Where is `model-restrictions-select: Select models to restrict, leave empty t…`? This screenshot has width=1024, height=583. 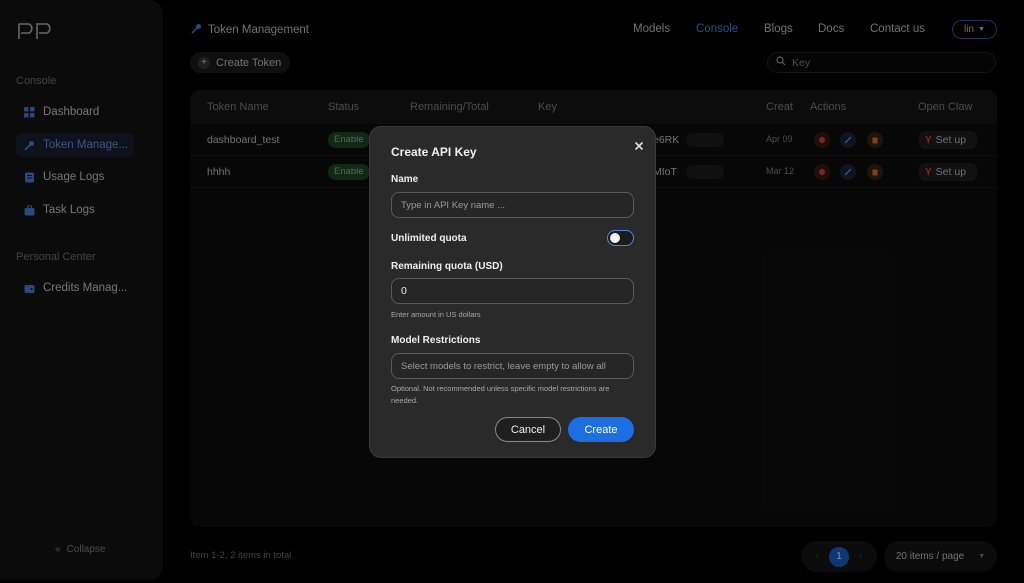
model-restrictions-select: Select models to restrict, leave empty t… is located at coordinates (512, 366).